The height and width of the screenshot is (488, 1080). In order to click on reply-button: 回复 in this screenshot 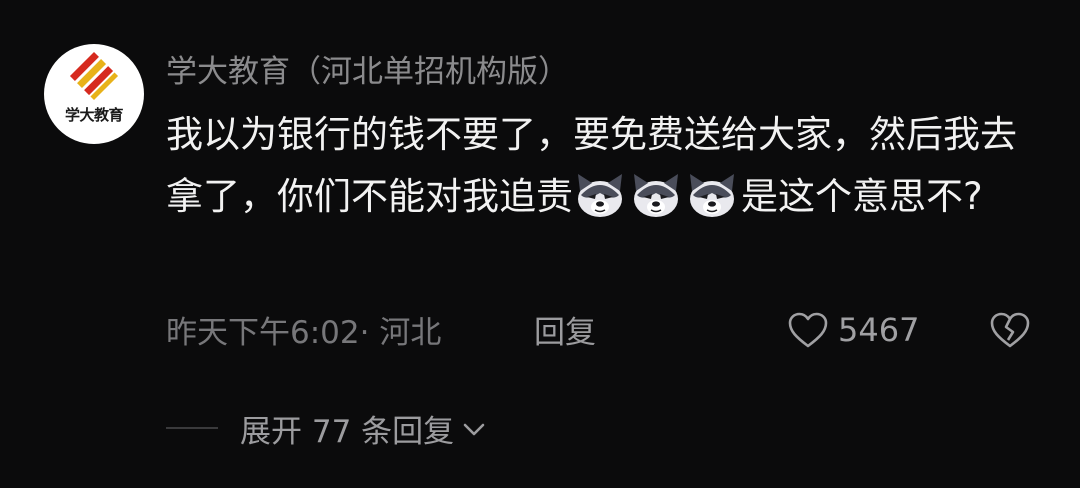, I will do `click(565, 329)`.